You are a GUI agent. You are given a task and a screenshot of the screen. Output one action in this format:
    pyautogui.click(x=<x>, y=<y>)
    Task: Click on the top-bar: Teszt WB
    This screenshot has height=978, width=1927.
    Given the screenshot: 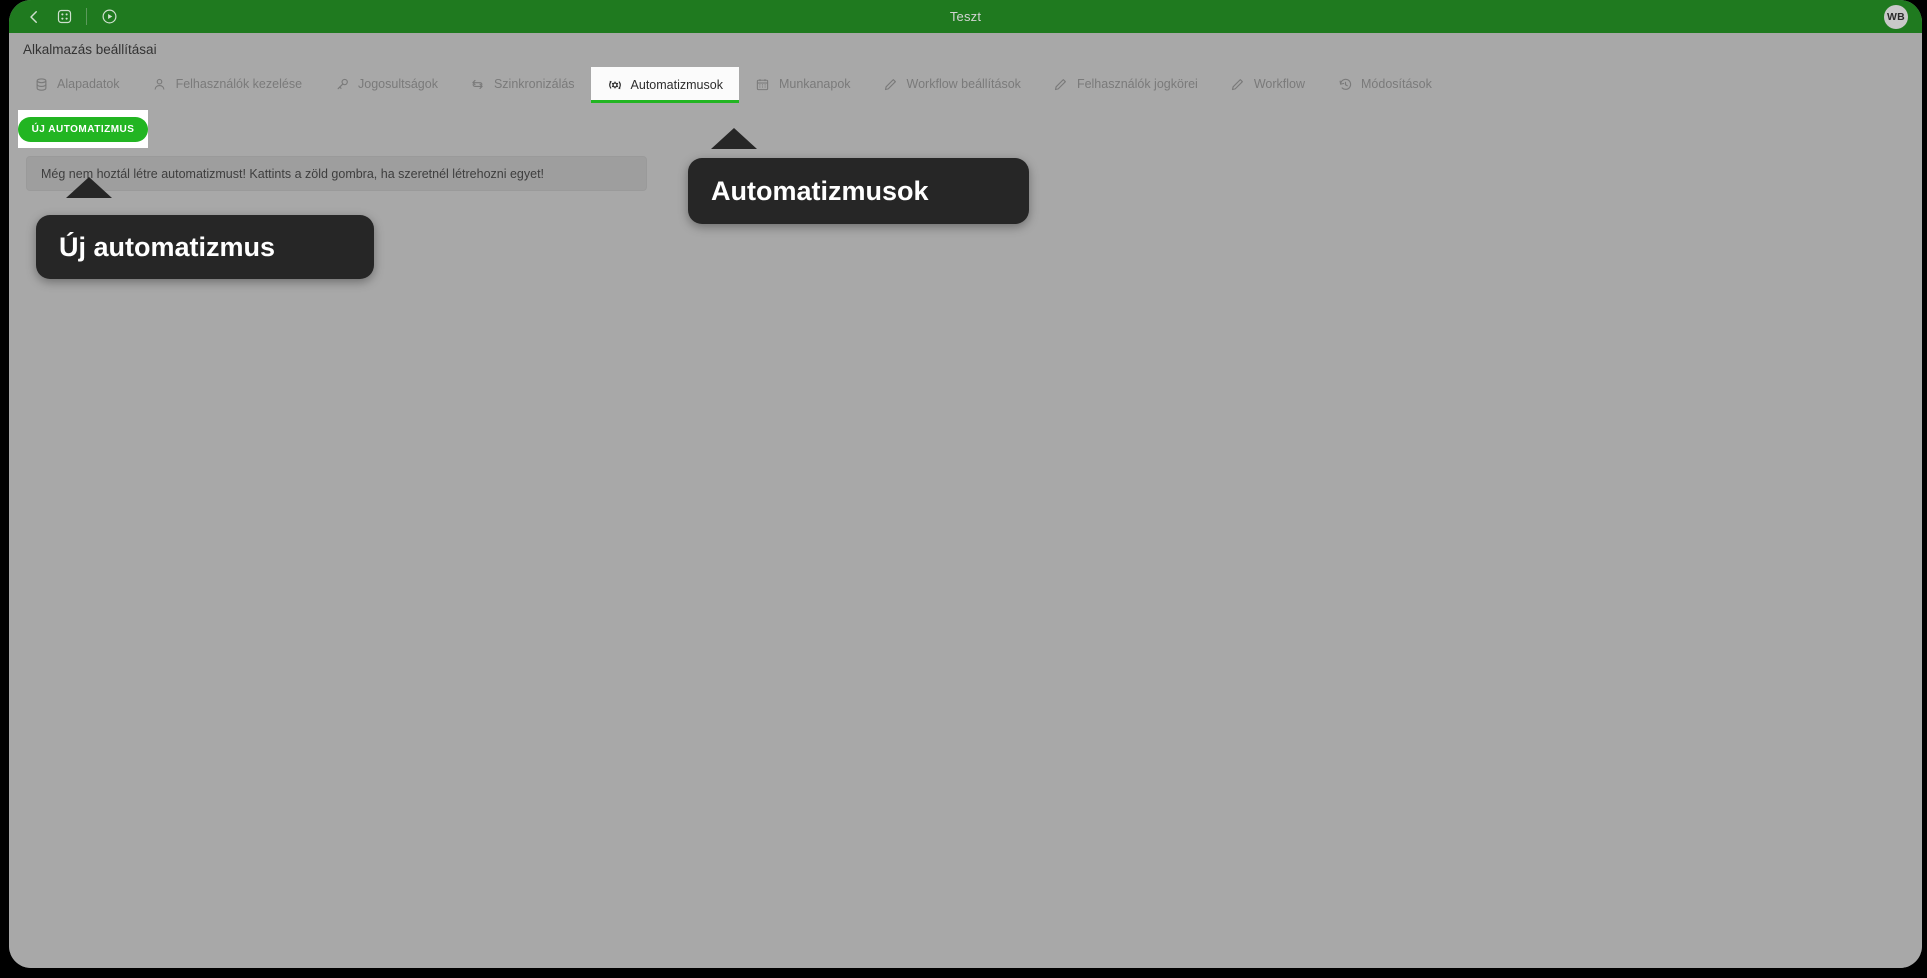 What is the action you would take?
    pyautogui.click(x=965, y=16)
    